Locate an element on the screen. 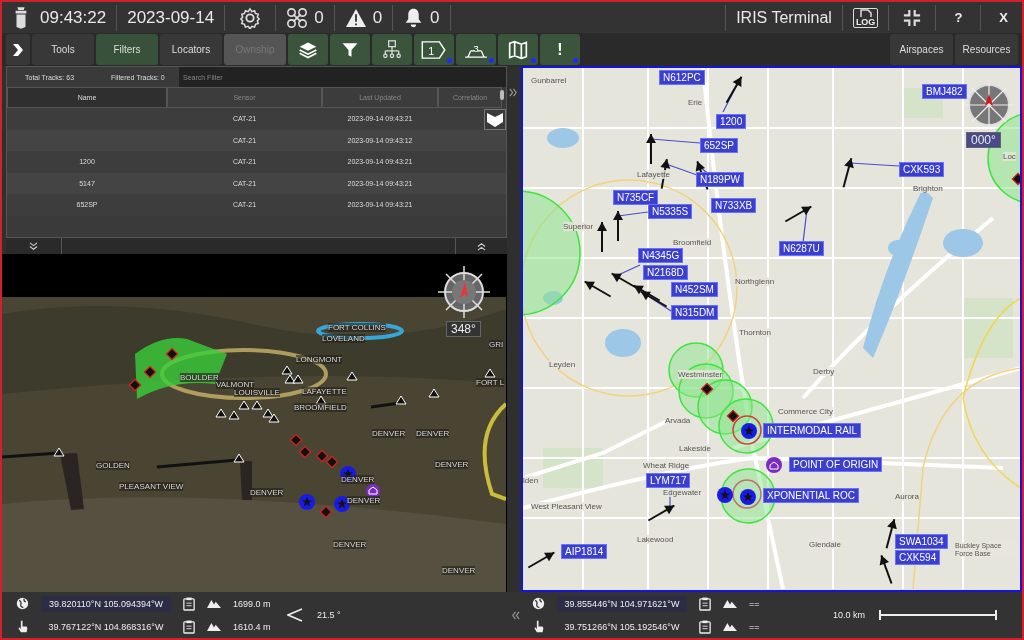  track-label: SWA1034 is located at coordinates (921, 541).